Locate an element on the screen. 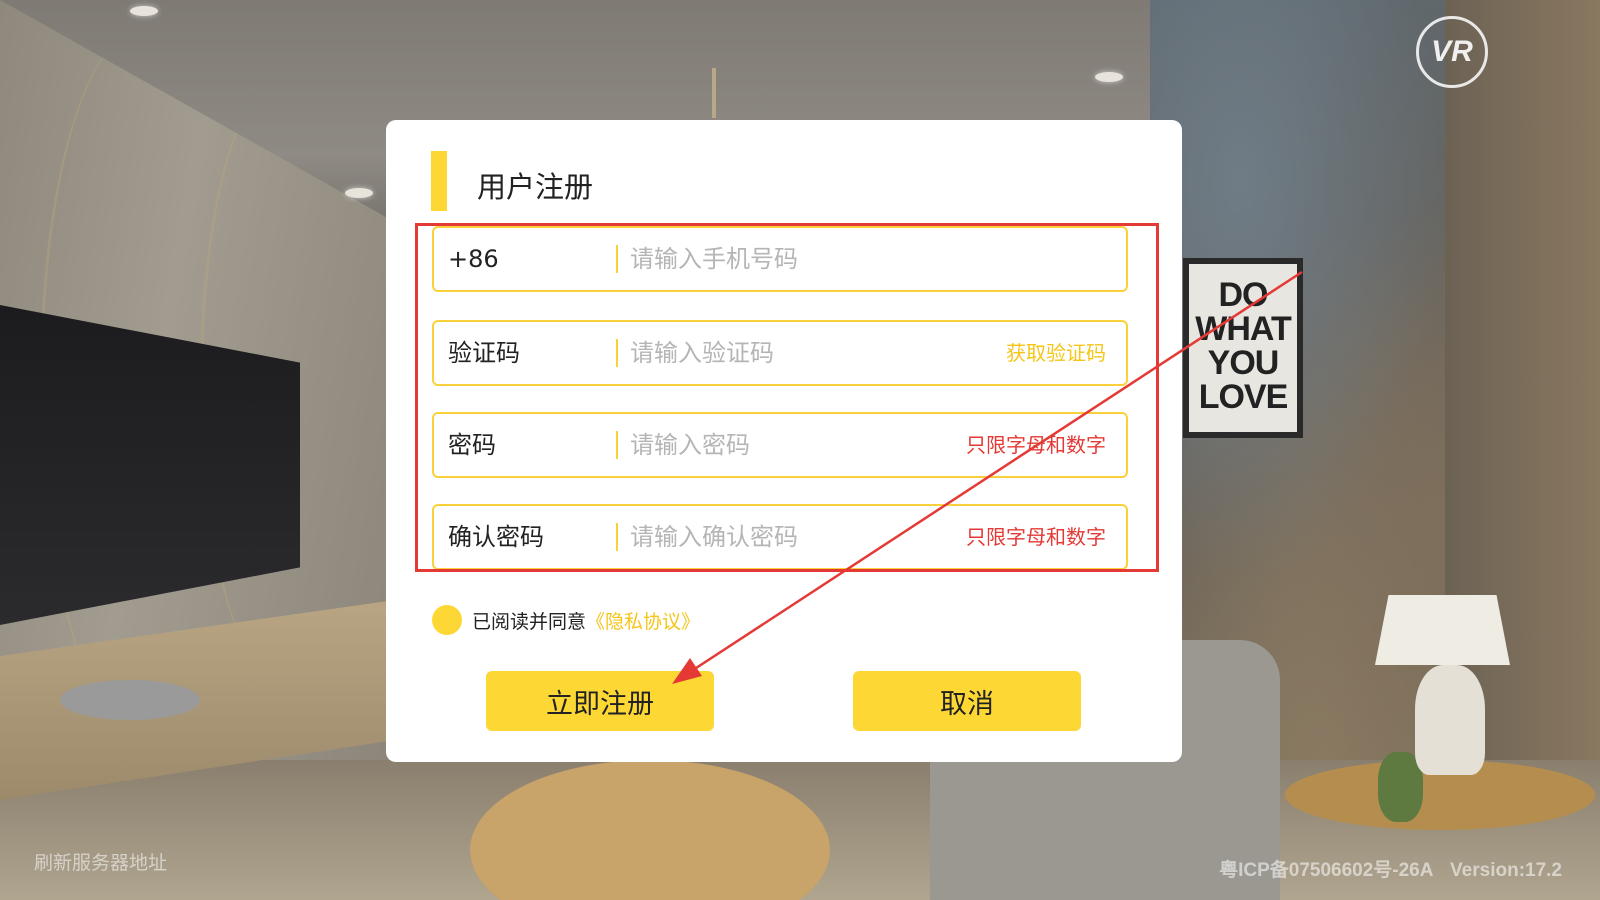  password-label: 密码 is located at coordinates (472, 445).